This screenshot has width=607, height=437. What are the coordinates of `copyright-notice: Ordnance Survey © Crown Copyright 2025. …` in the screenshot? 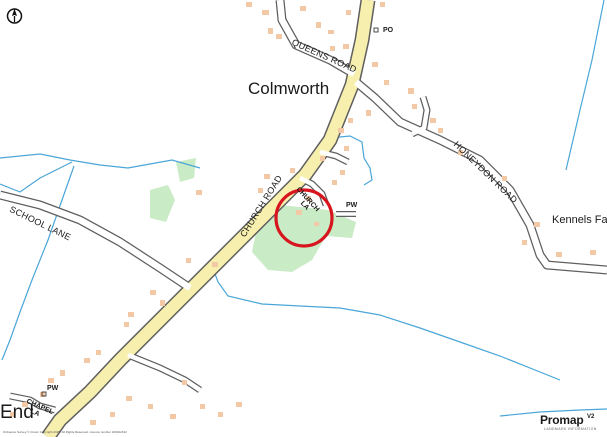 It's located at (65, 432).